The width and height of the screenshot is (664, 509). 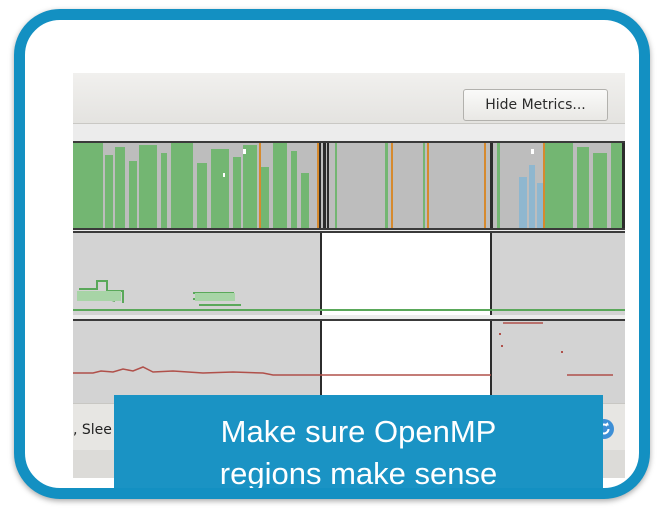 I want to click on caption-text: Make sure OpenMP regions make sense, so click(x=358, y=452).